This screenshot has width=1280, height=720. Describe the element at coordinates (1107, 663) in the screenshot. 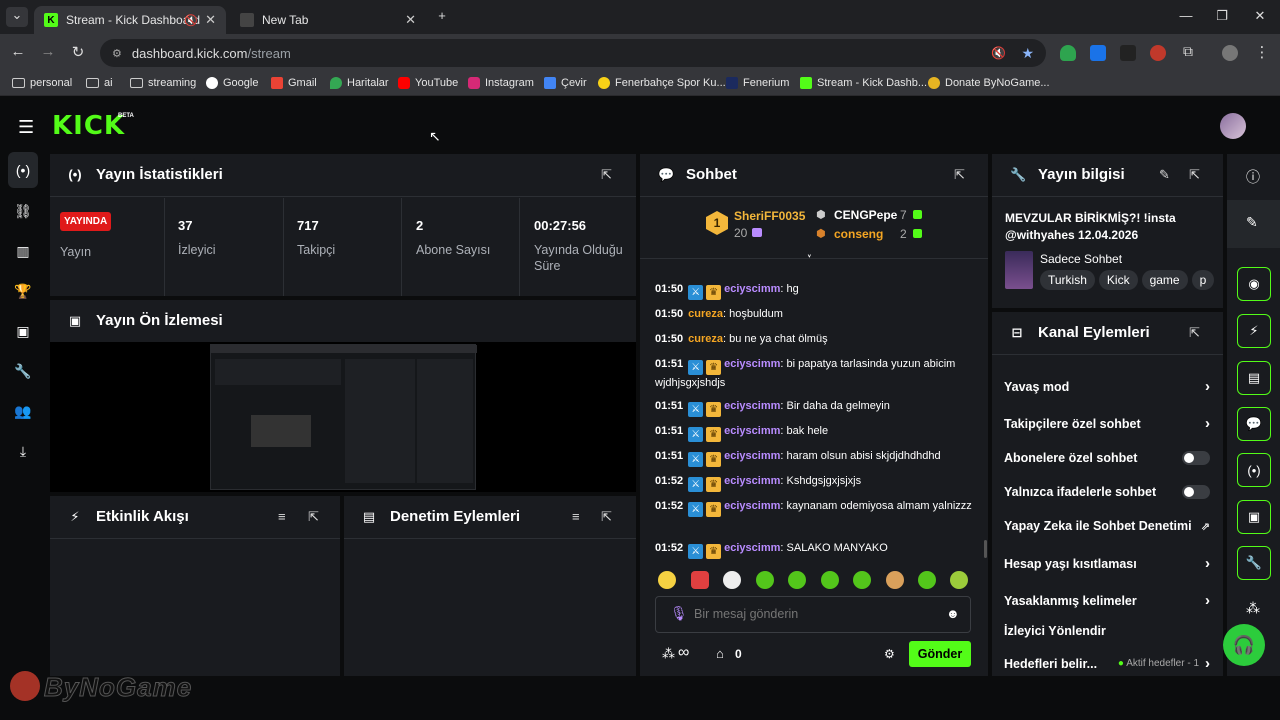

I see `goals-row: Hedefleri belir... ● Aktif hedefler - 1 ›` at that location.